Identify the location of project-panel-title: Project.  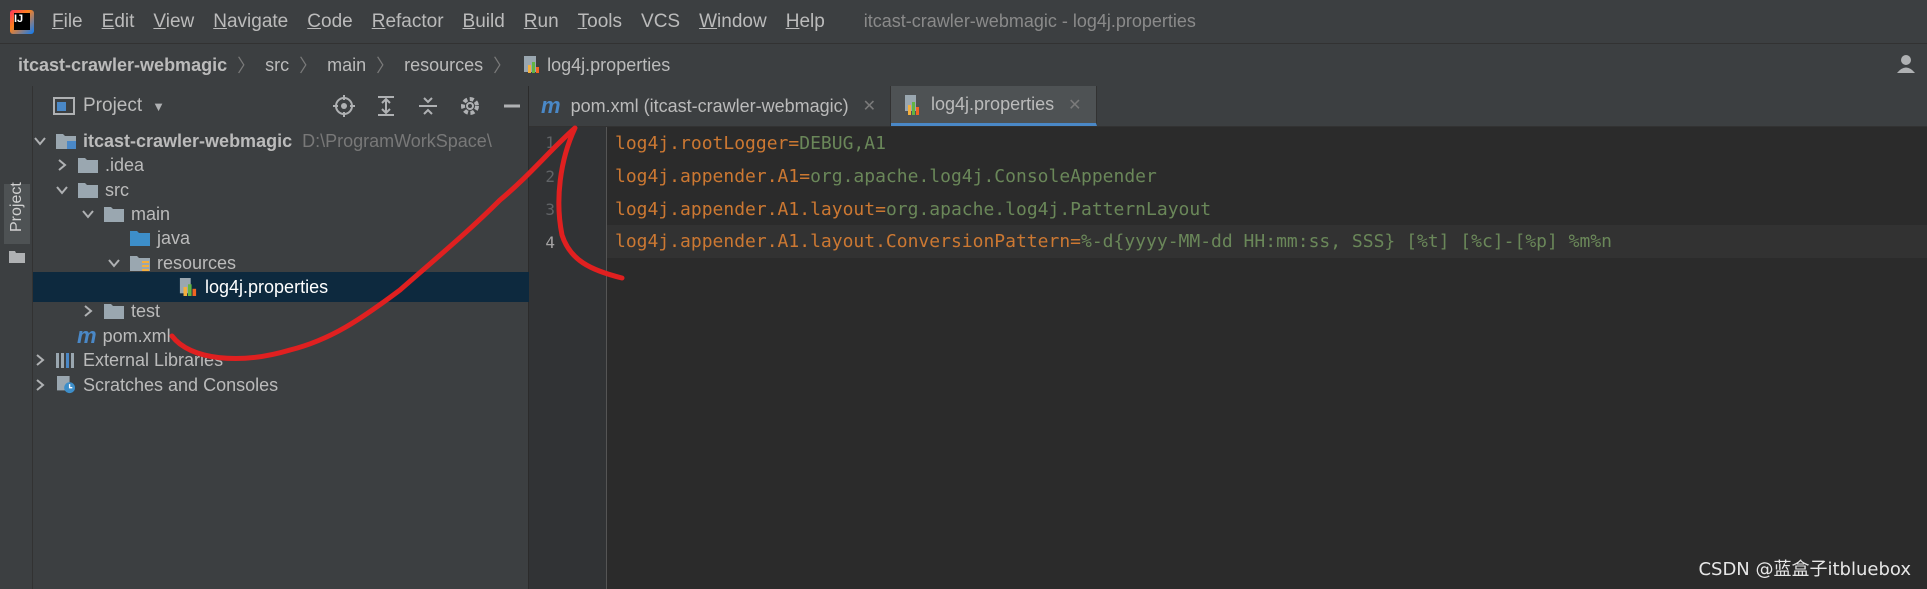
(112, 106).